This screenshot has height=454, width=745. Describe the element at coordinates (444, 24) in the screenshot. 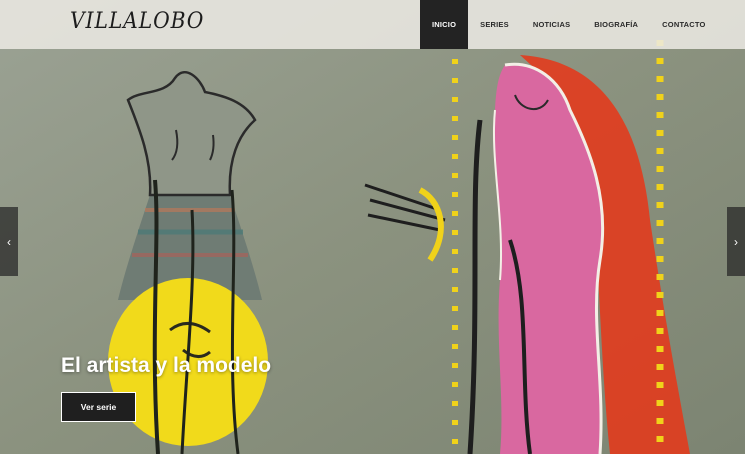

I see `nav-item-inicio: INICIO` at that location.